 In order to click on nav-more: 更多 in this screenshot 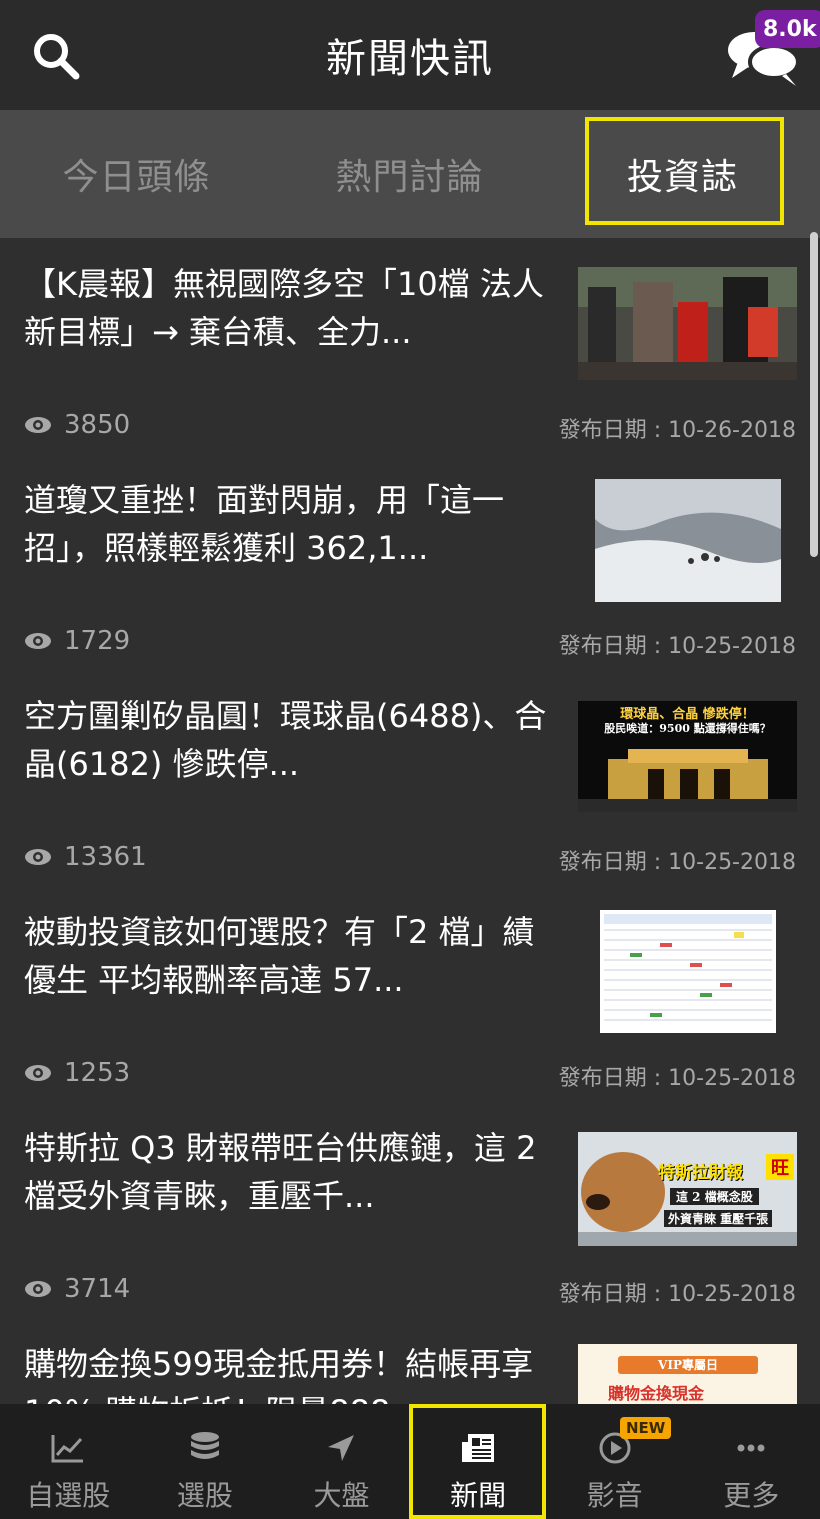, I will do `click(751, 1461)`.